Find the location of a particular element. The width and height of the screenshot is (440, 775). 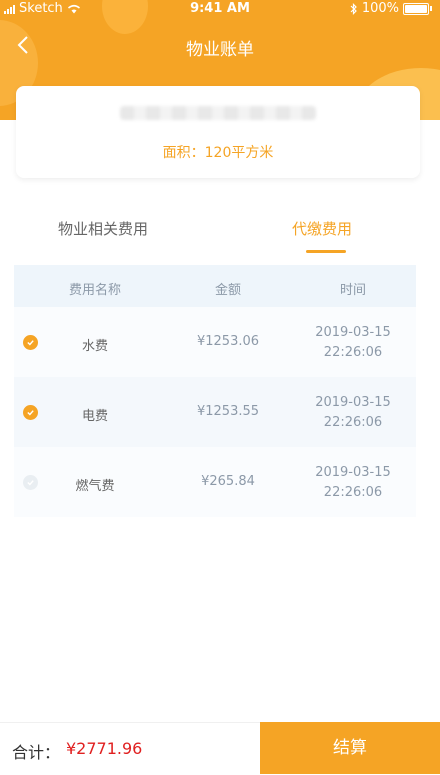

total-label: 合计： is located at coordinates (36, 752).